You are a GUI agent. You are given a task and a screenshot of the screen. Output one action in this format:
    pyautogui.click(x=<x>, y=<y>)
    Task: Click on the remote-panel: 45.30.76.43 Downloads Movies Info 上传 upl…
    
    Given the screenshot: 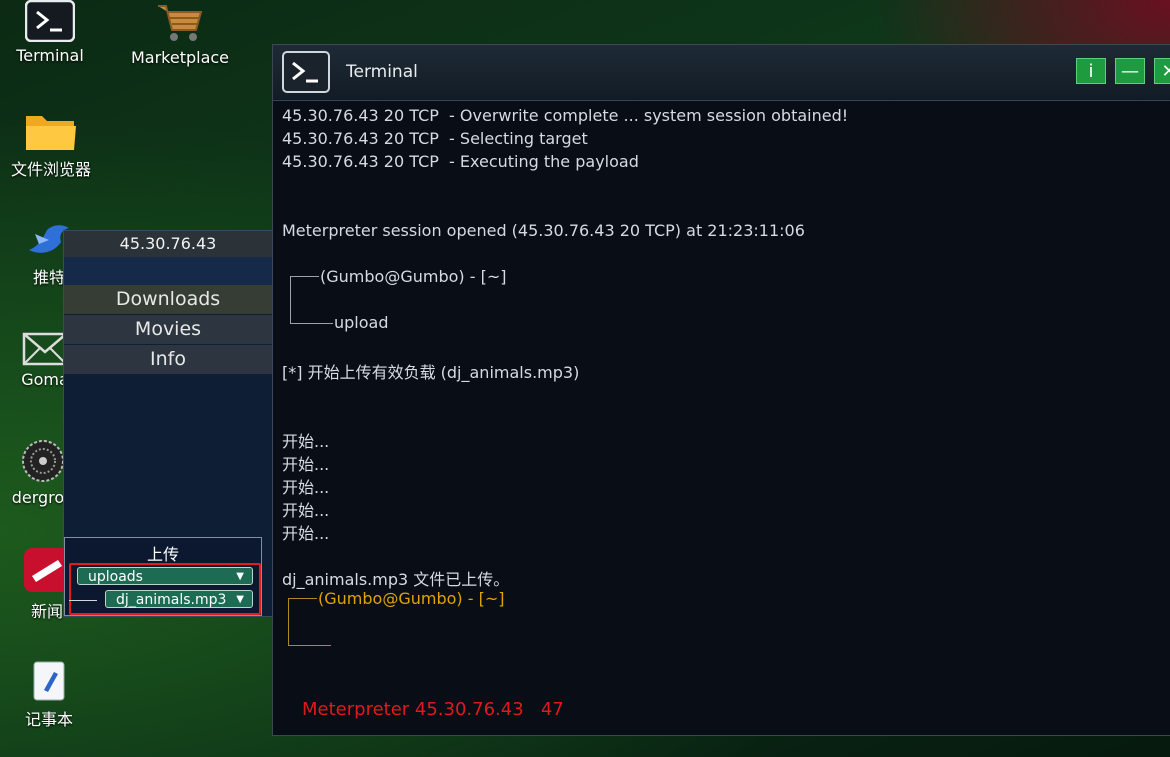 What is the action you would take?
    pyautogui.click(x=168, y=423)
    